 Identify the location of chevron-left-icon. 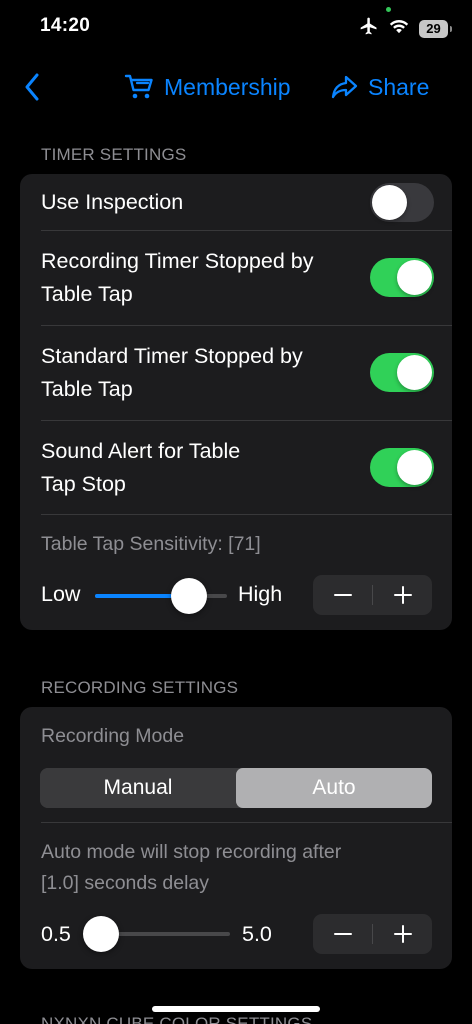
(32, 87).